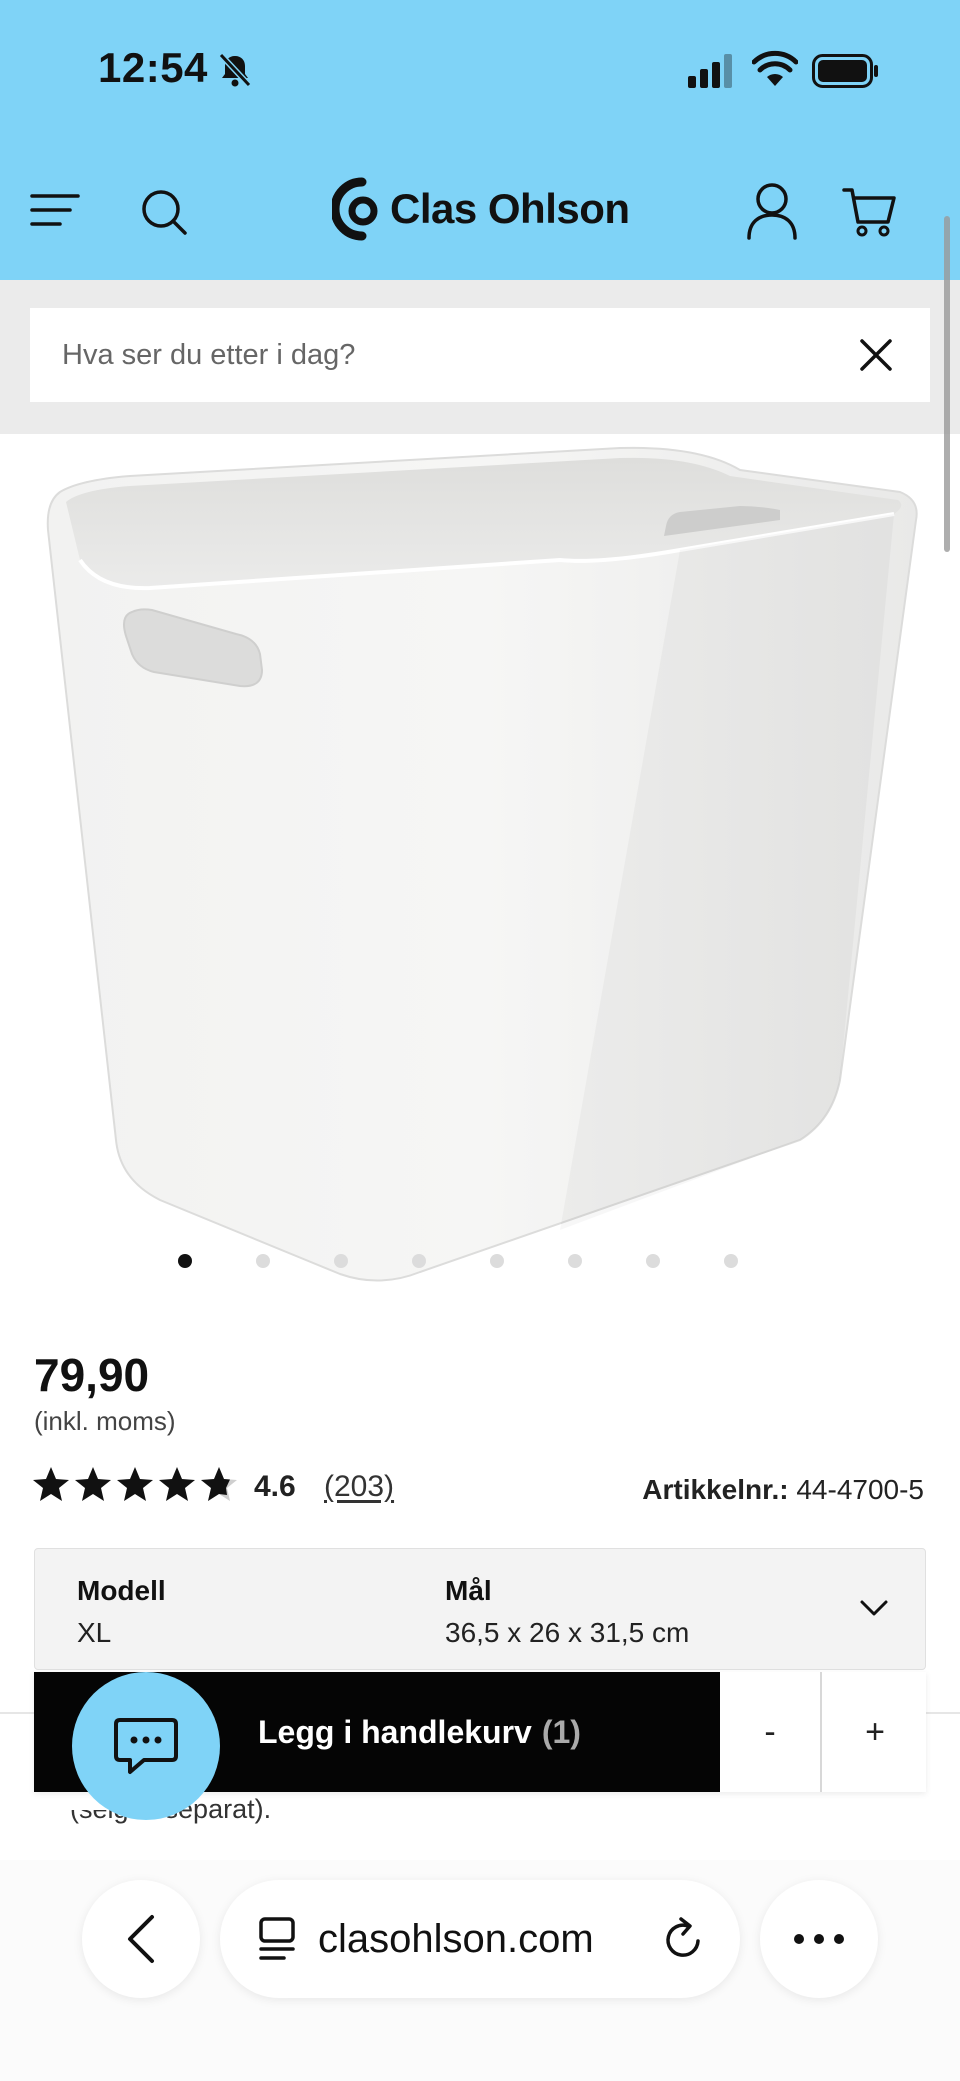 The image size is (960, 2081). I want to click on cart-quantity: (1), so click(561, 1731).